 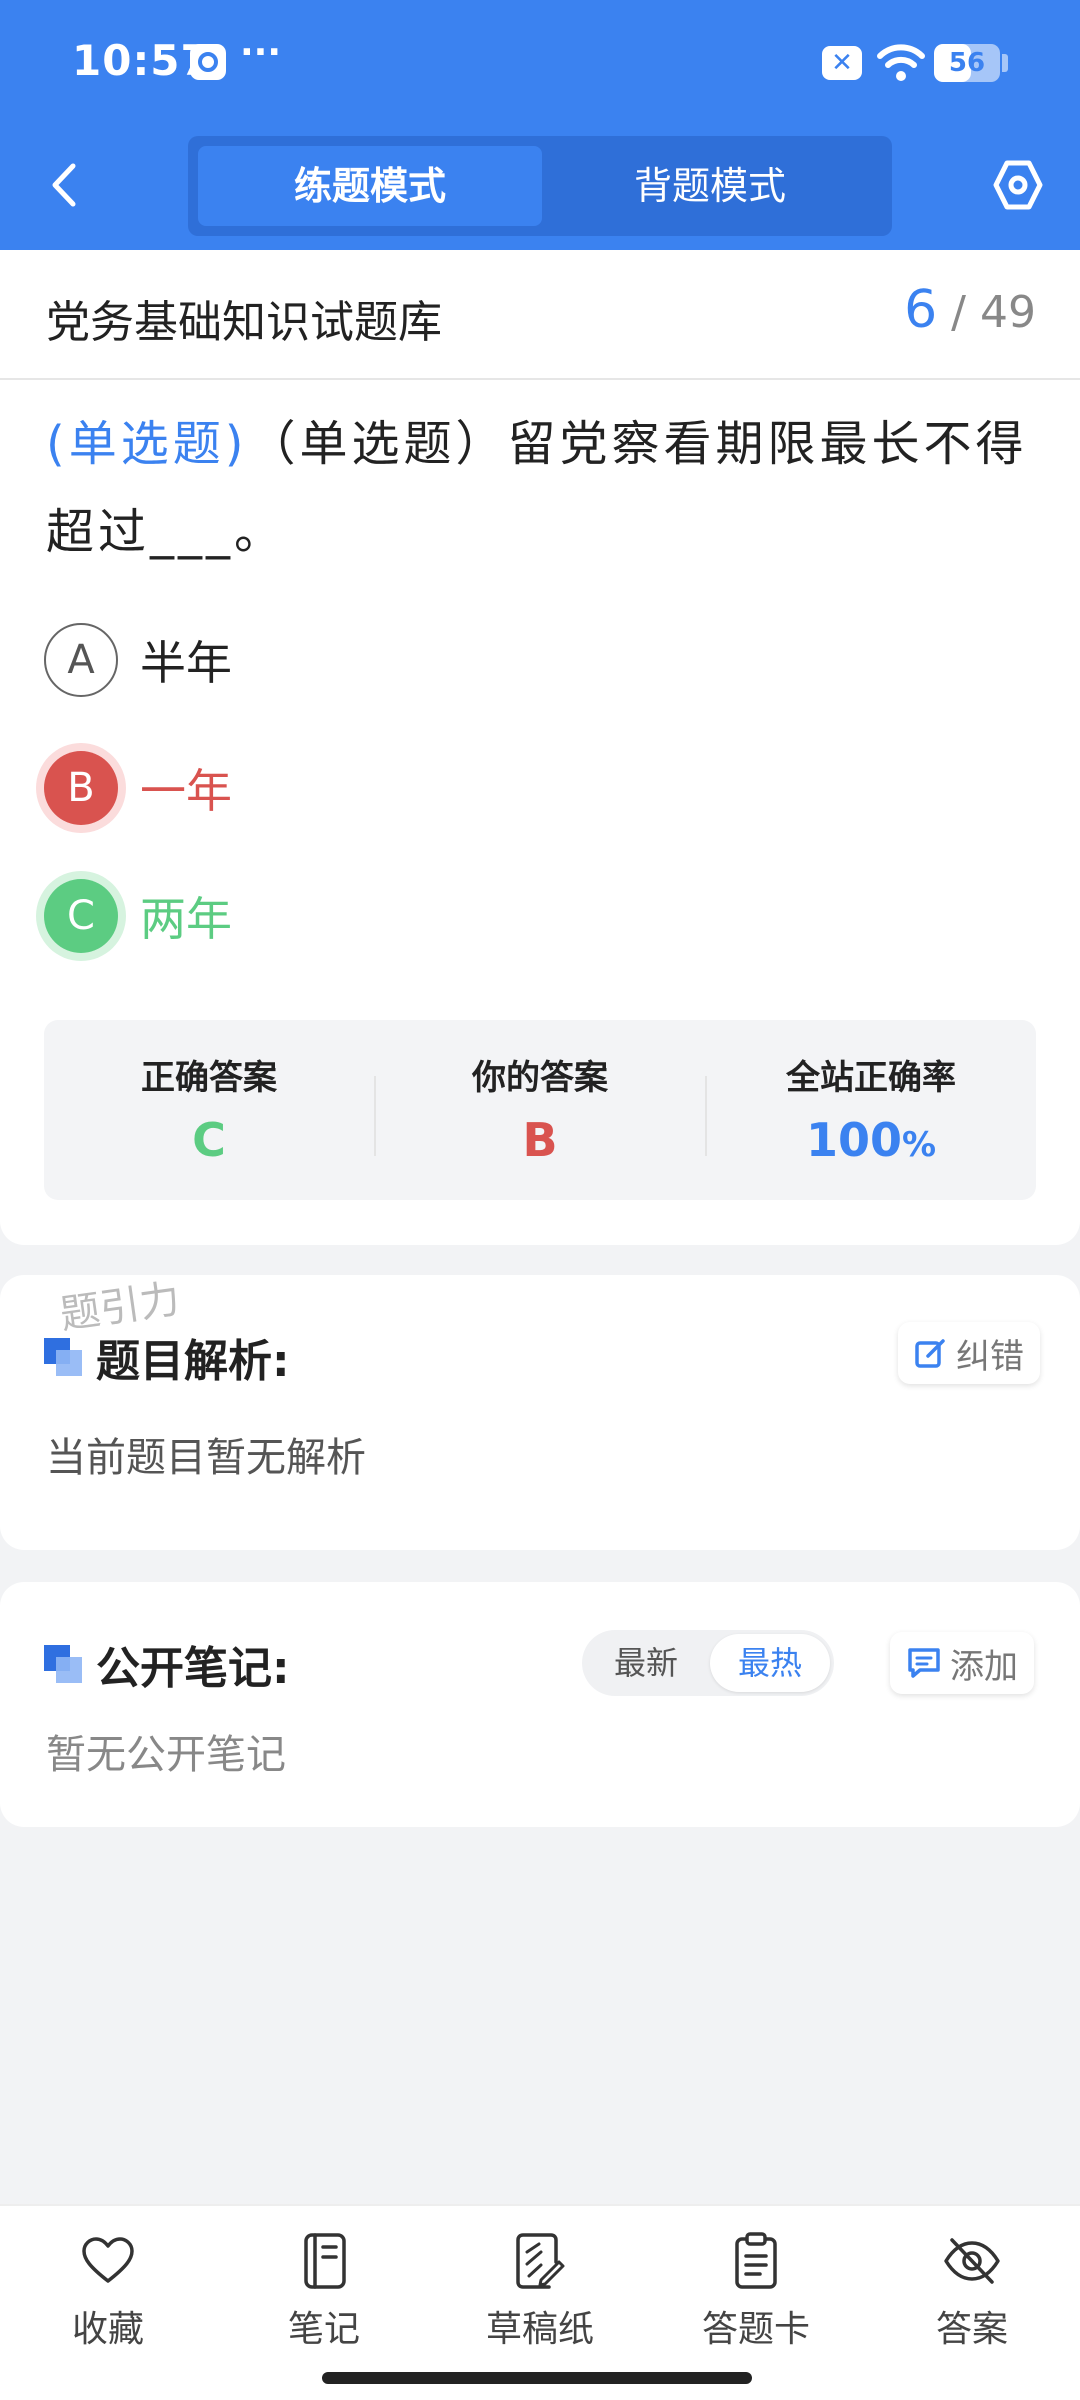 What do you see at coordinates (540, 1704) in the screenshot?
I see `public-notes-card: 公开笔记: 最新 最热 添加 暂无公开笔记` at bounding box center [540, 1704].